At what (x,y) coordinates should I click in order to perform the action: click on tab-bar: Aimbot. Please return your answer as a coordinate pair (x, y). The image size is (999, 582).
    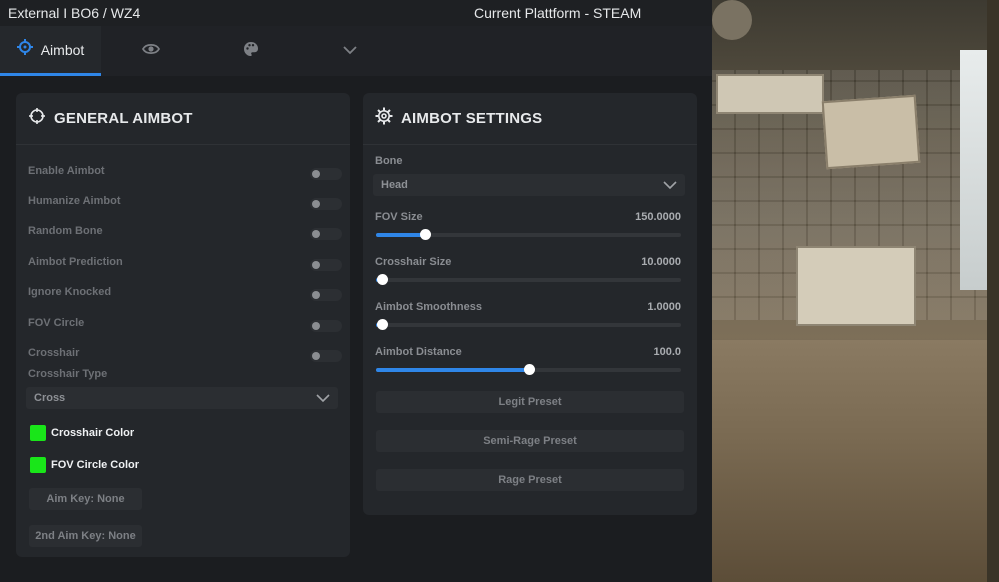
    Looking at the image, I should click on (356, 51).